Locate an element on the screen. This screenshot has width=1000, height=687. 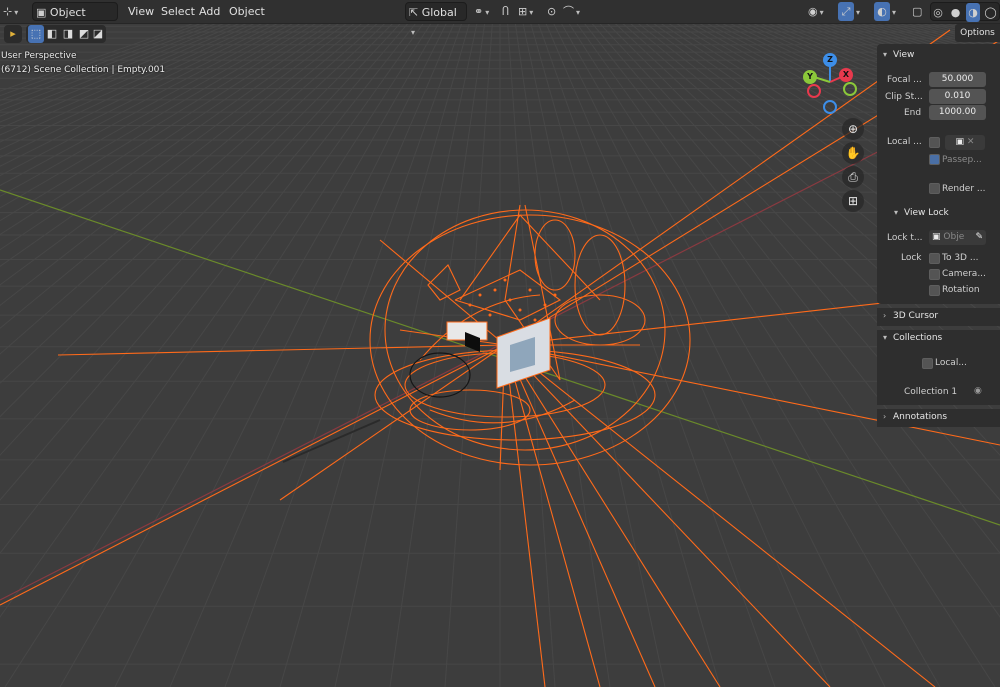
clip-start-field: 0.010 is located at coordinates (957, 96).